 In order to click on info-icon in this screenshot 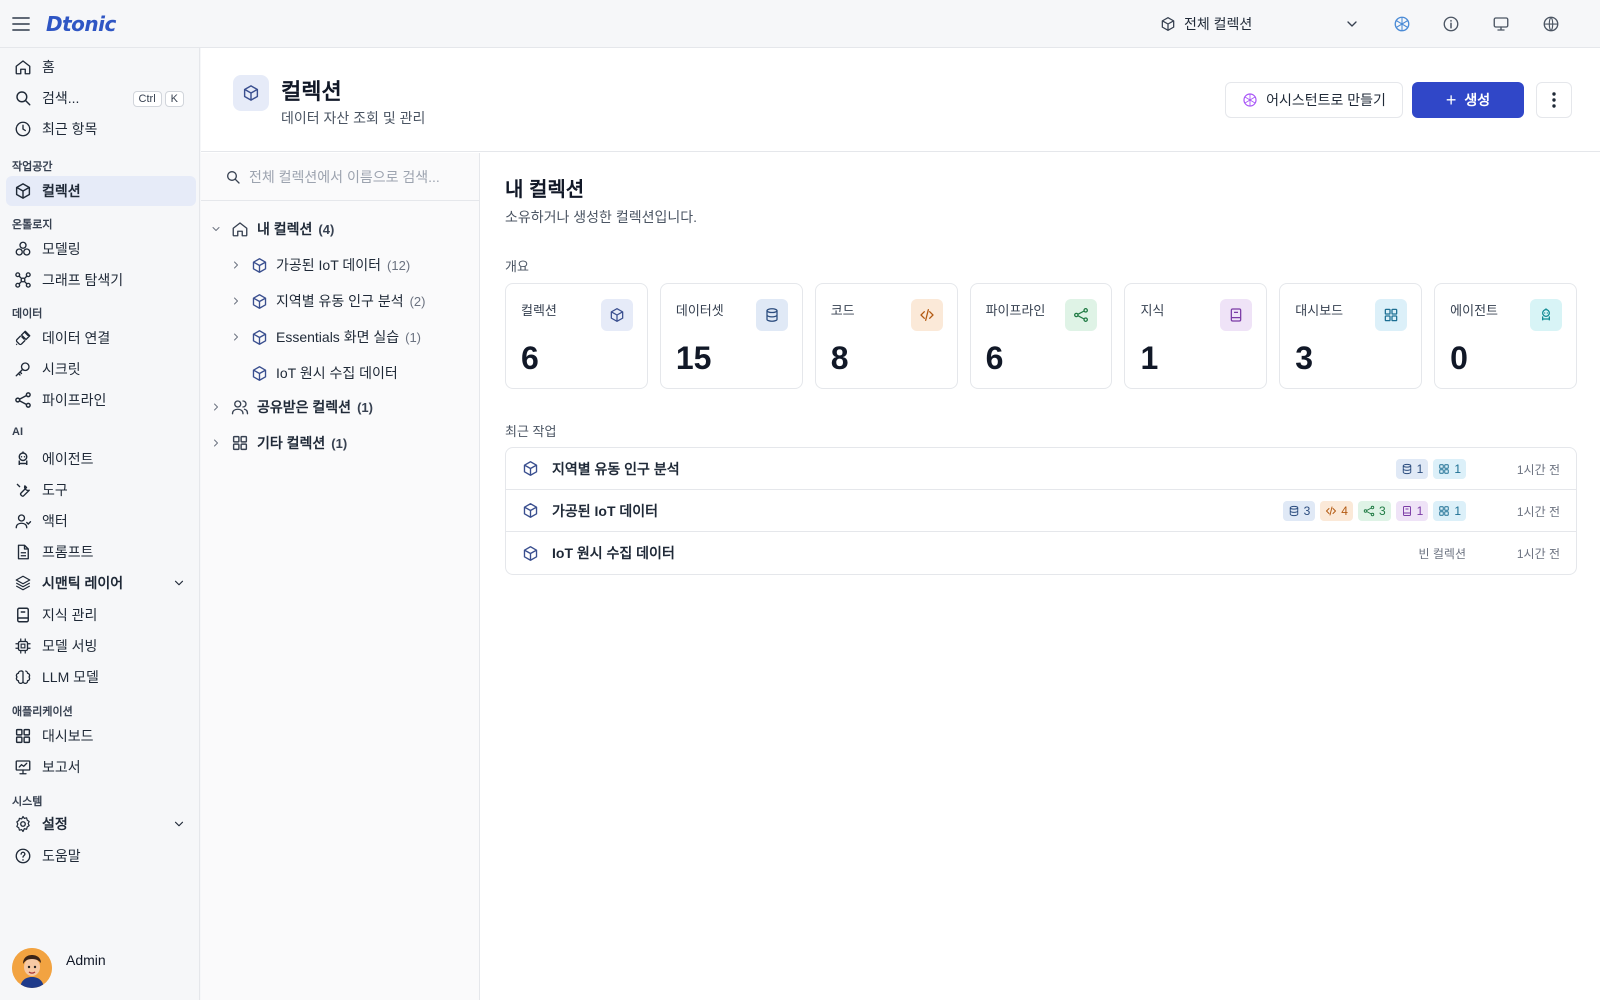, I will do `click(1451, 24)`.